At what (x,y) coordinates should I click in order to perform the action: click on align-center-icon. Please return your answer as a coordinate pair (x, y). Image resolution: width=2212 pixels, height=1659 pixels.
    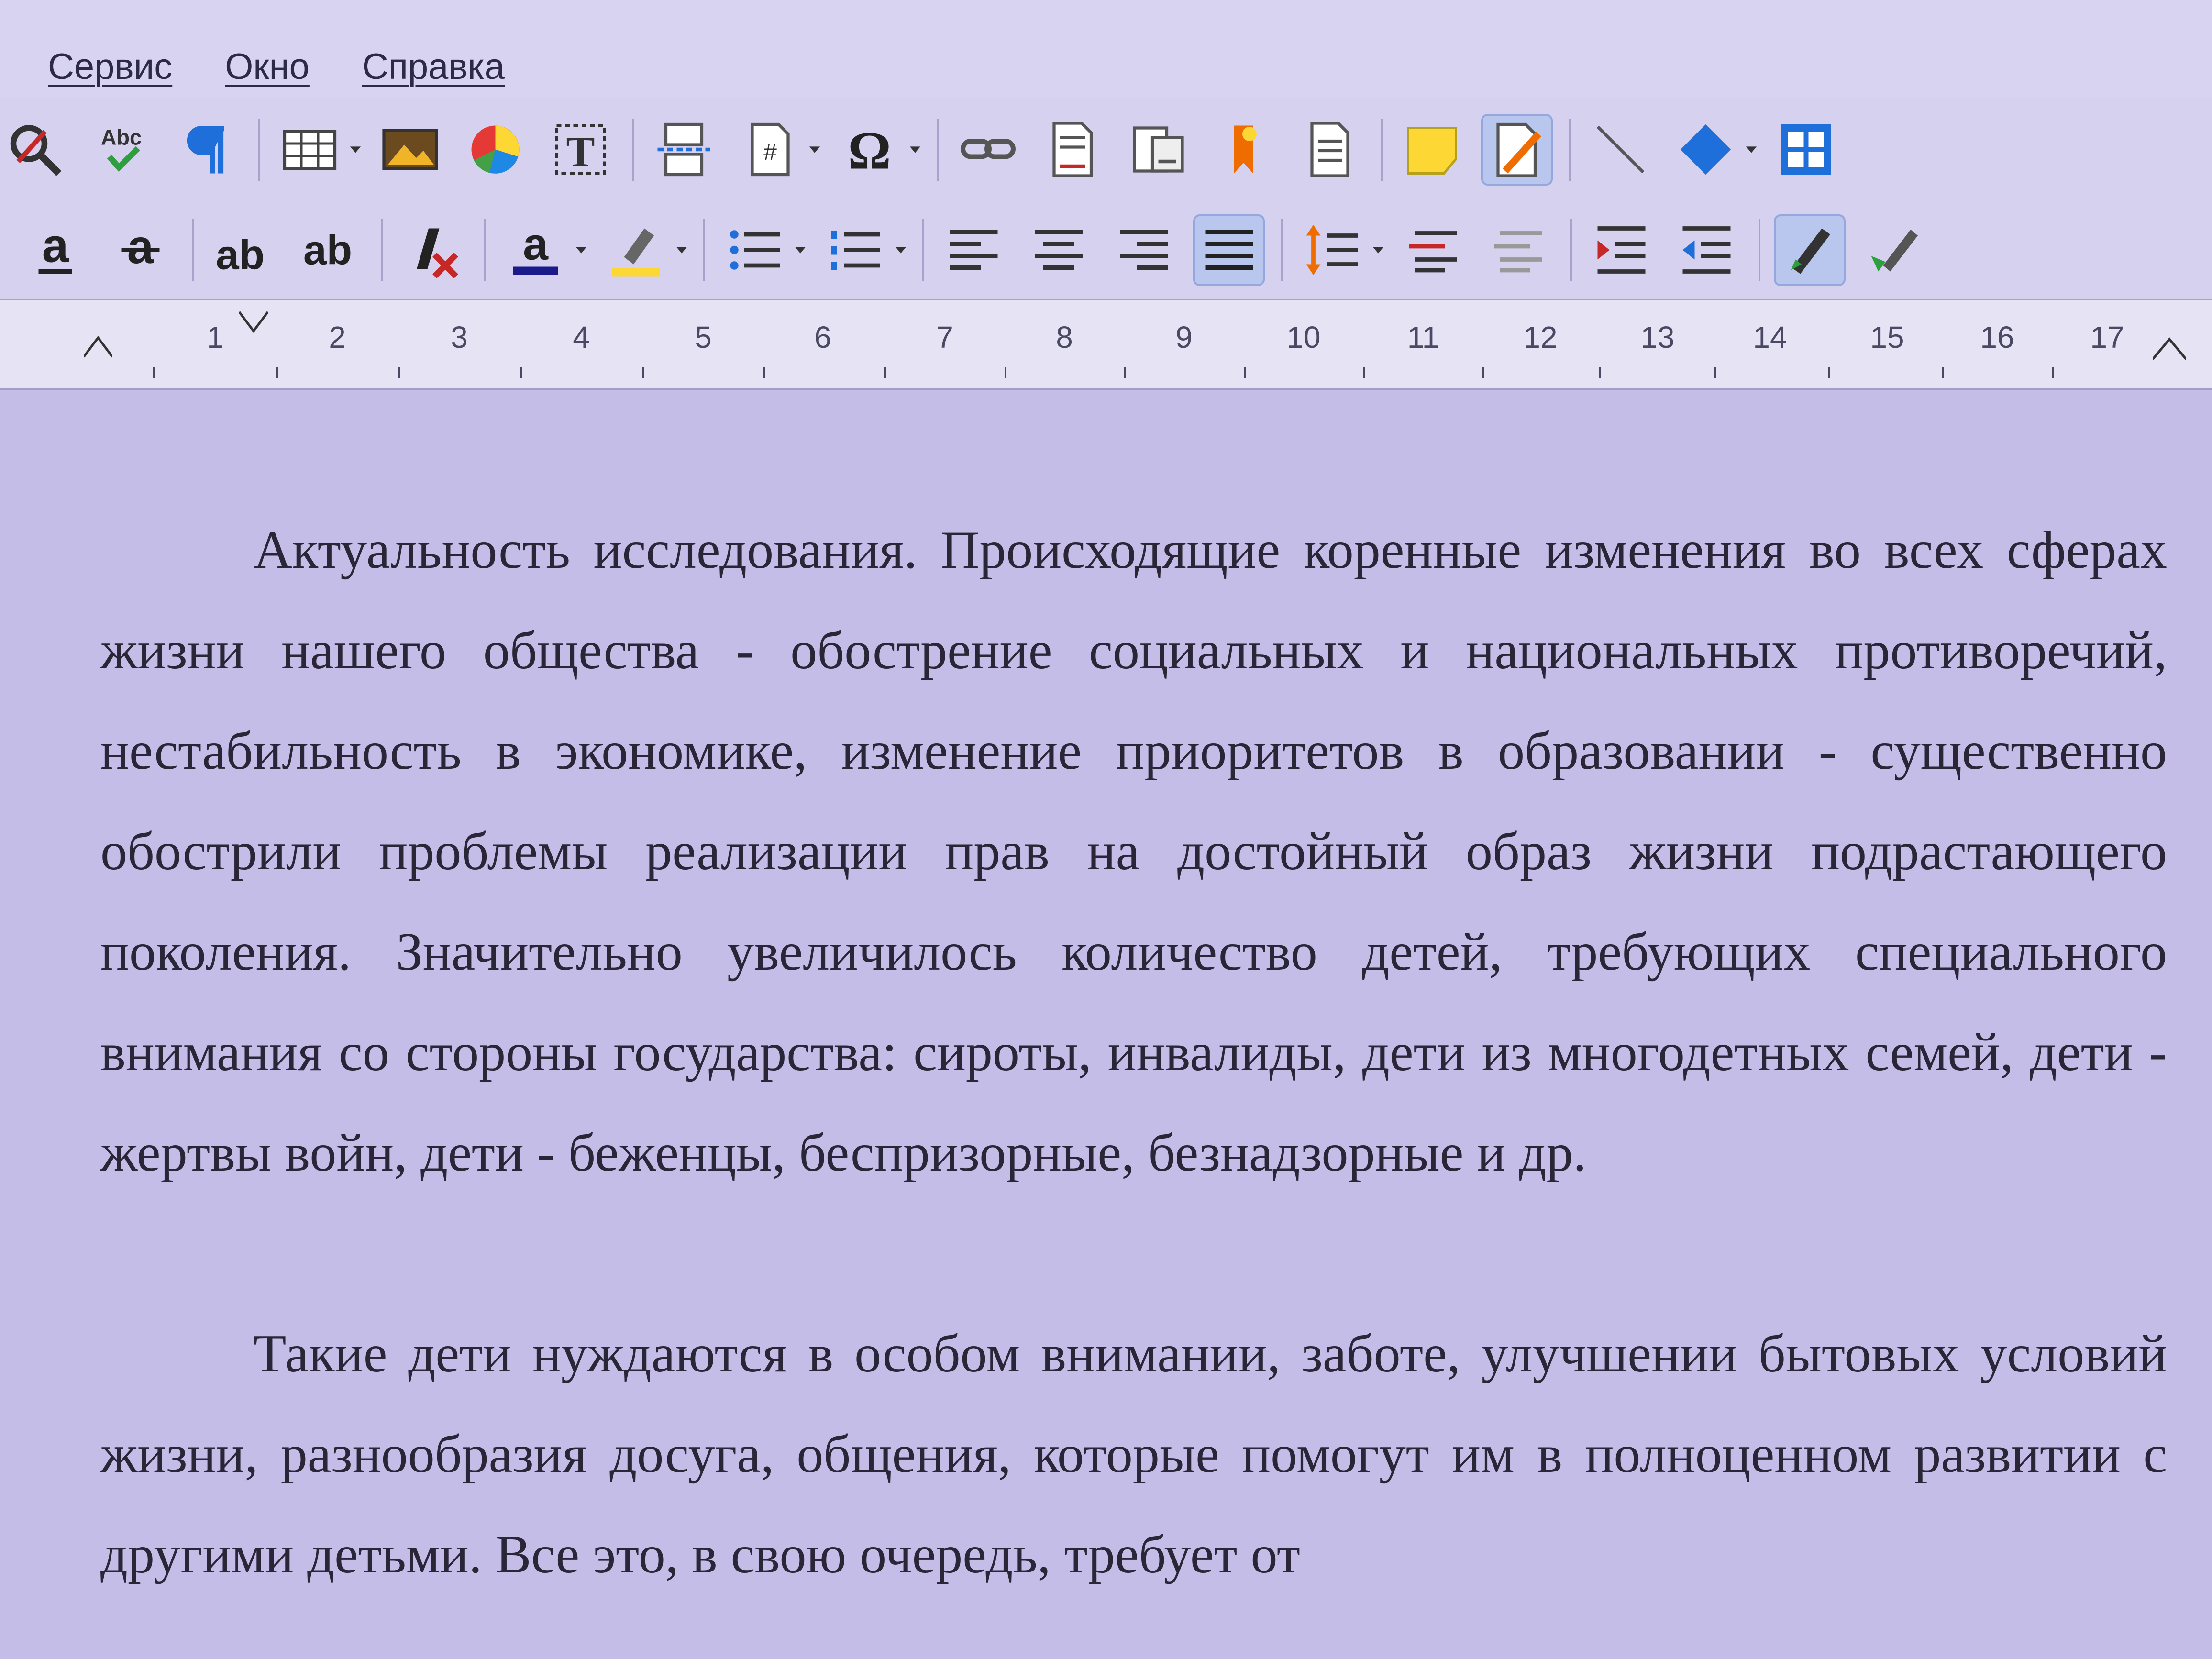
    Looking at the image, I should click on (1059, 250).